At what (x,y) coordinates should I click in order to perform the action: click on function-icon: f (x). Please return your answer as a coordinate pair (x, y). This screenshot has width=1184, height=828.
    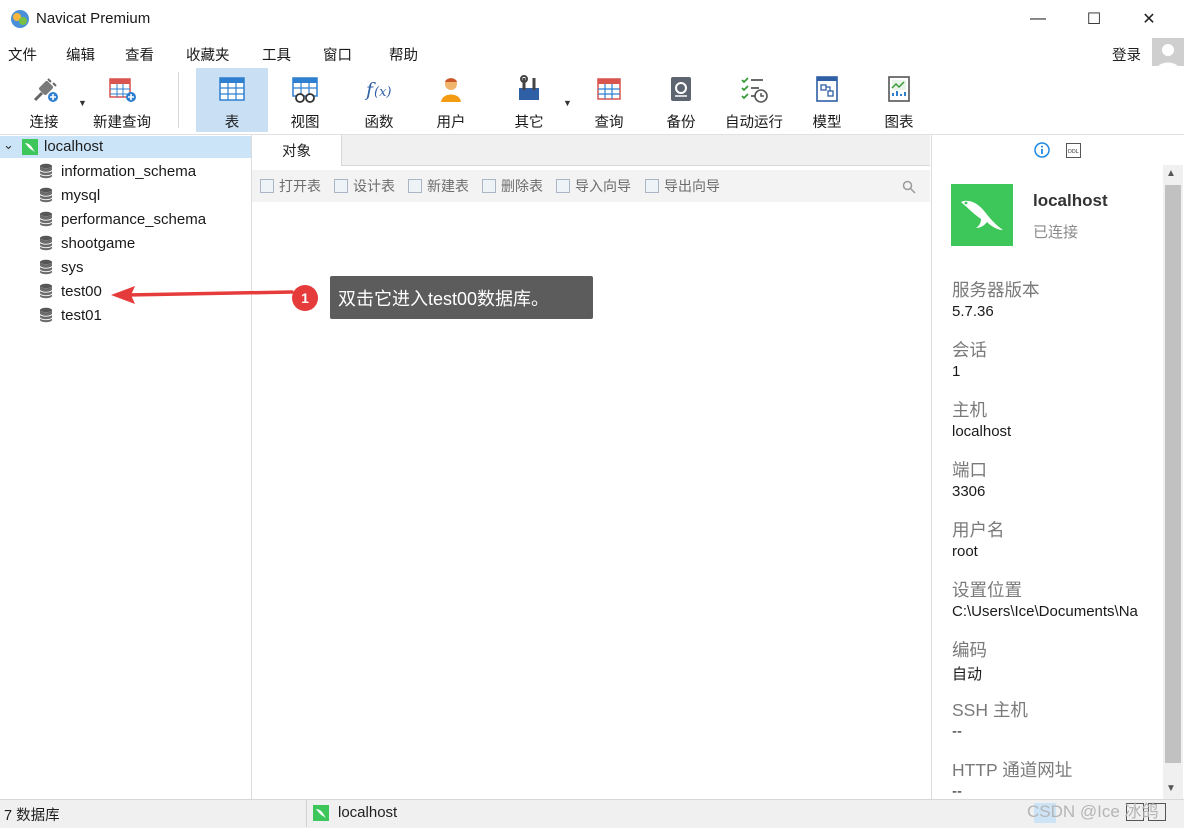
    Looking at the image, I should click on (379, 89).